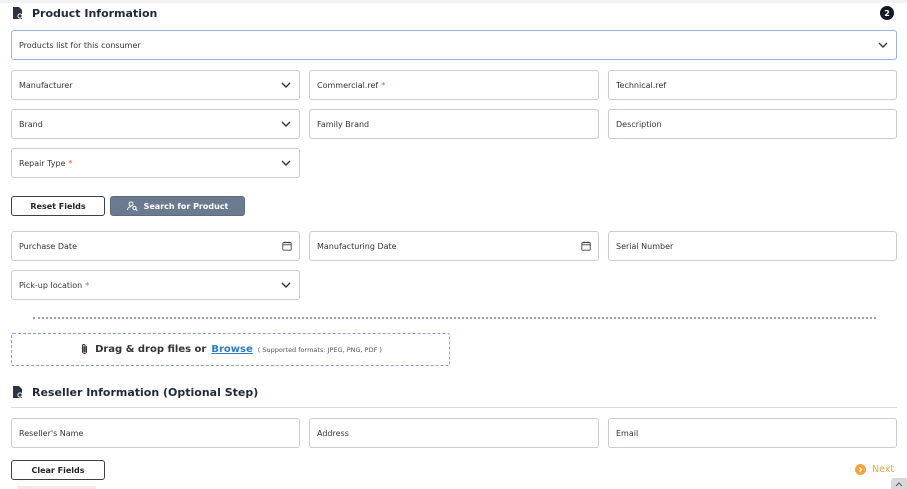  Describe the element at coordinates (627, 433) in the screenshot. I see `reseller-email-label: Email` at that location.